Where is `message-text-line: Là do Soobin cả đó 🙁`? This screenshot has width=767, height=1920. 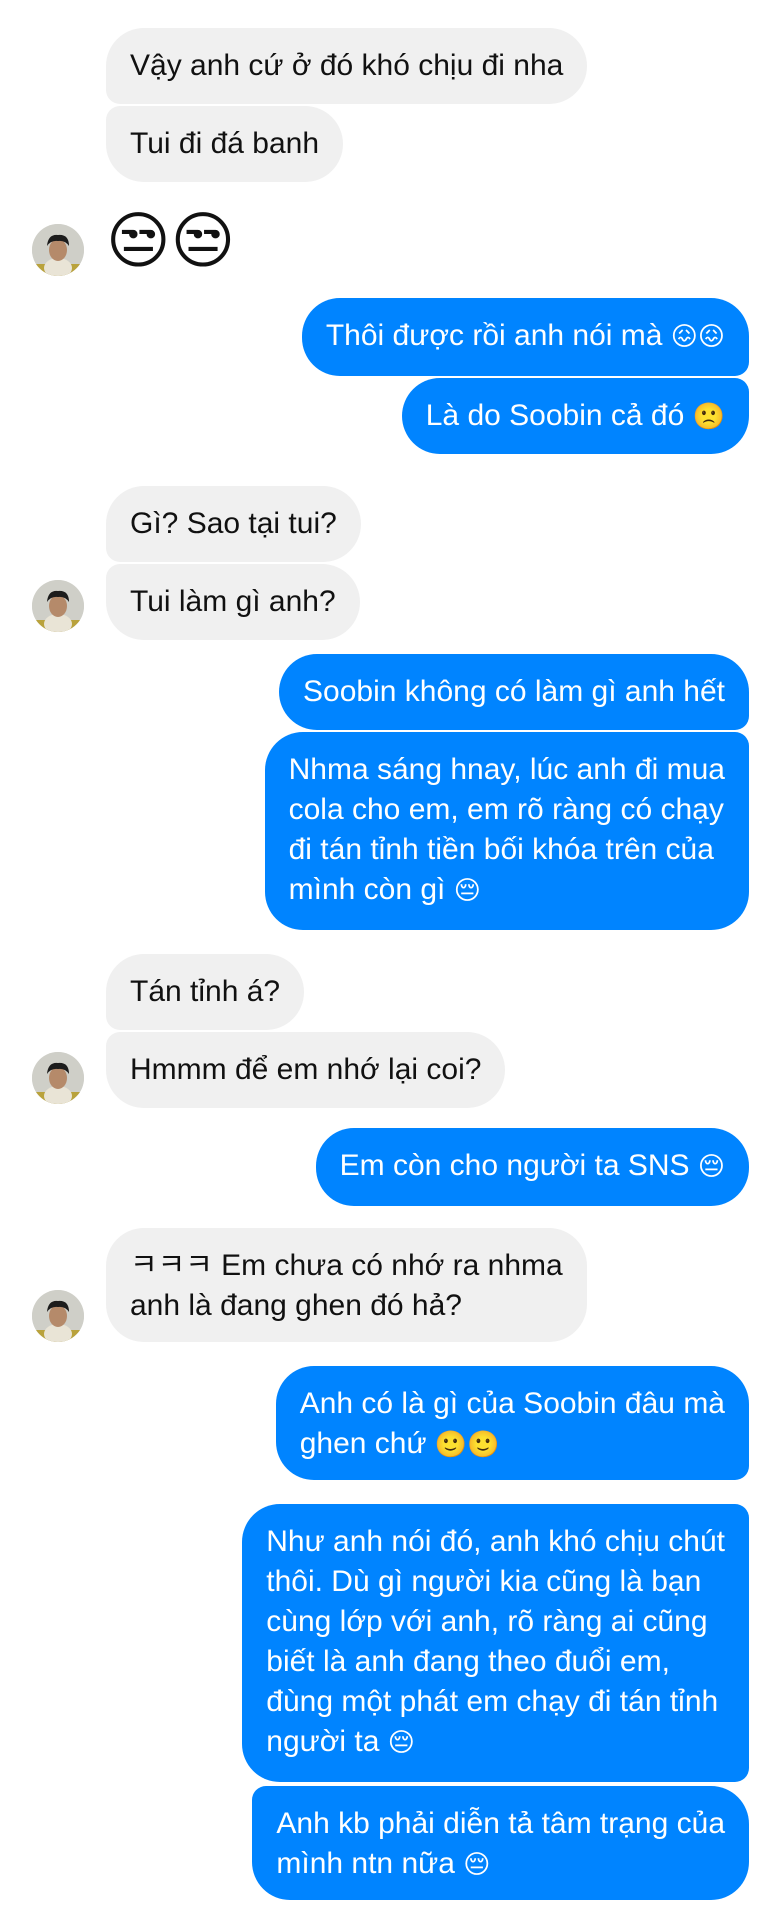
message-text-line: Là do Soobin cả đó 🙁 is located at coordinates (575, 415).